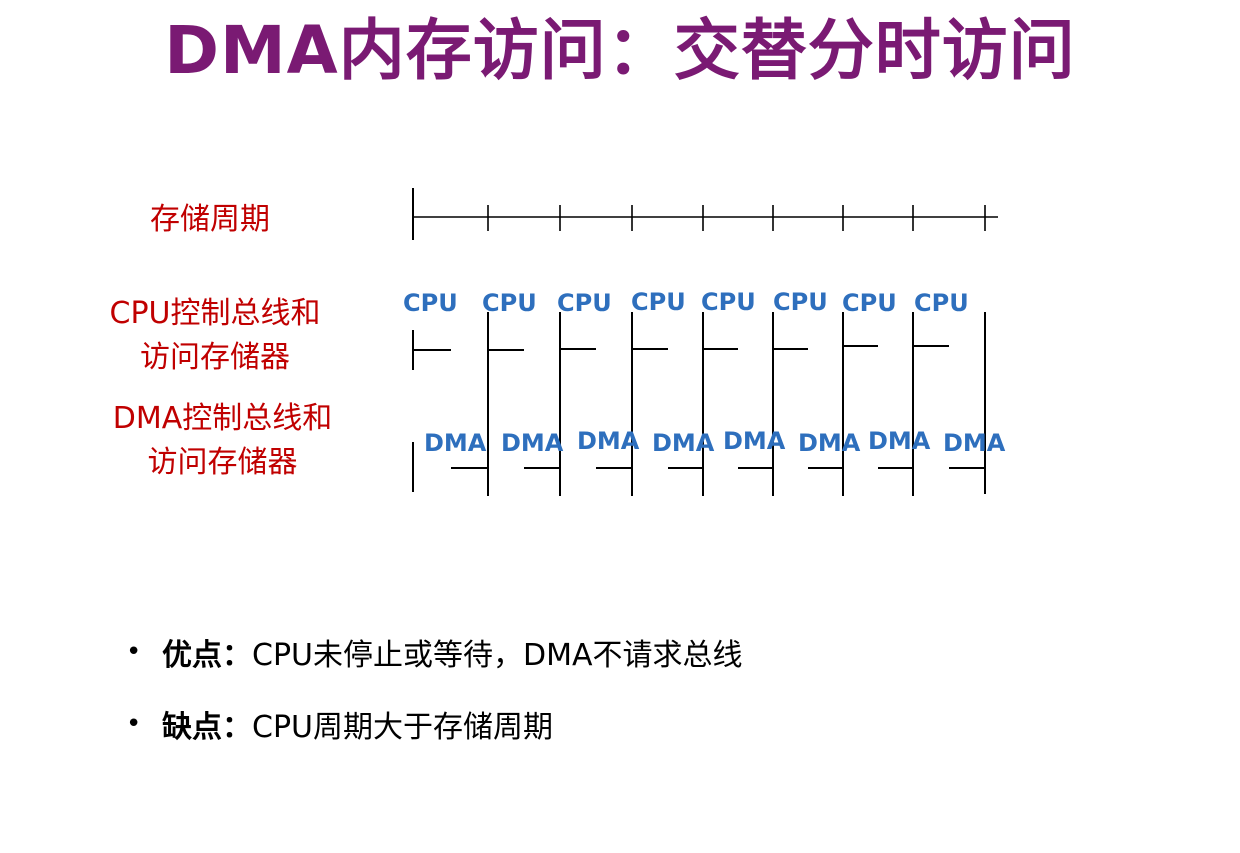 The width and height of the screenshot is (1240, 853). I want to click on bullet-advantage: • 优点 ： CPU未停止或等待，DMA不请求总线, so click(434, 652).